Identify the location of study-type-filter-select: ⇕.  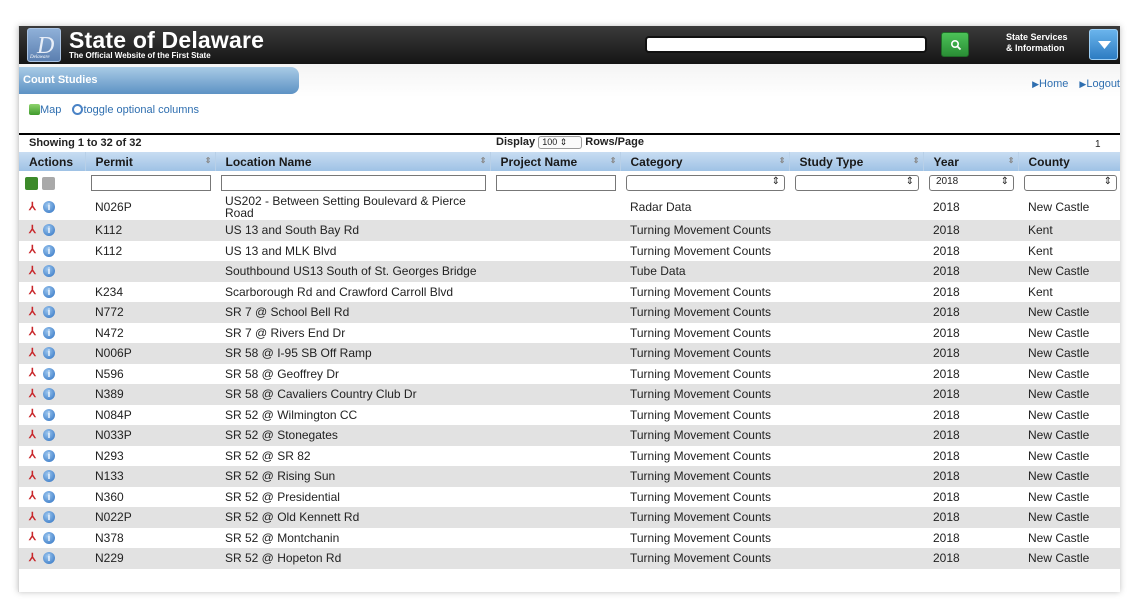
(857, 182).